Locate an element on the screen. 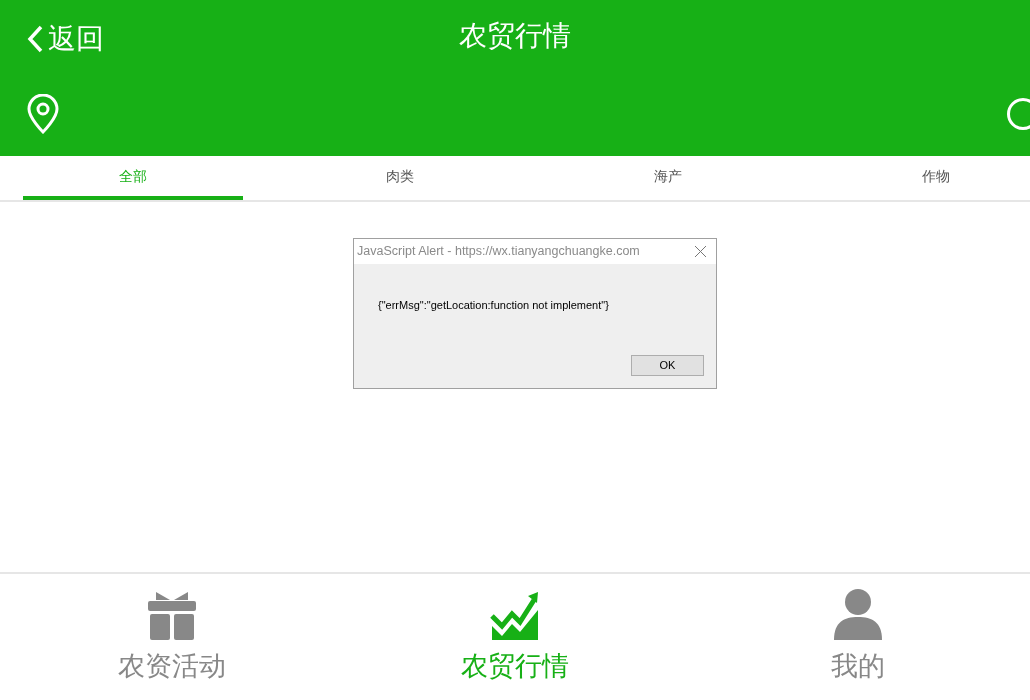  nav-item: 农贸行情 is located at coordinates (515, 637).